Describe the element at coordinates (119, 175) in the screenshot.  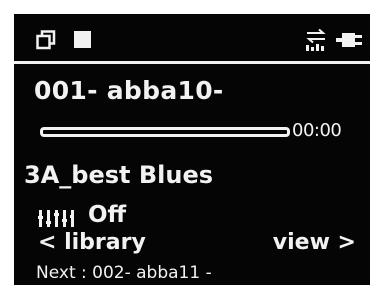
I see `album-name: 3A_best Blues` at that location.